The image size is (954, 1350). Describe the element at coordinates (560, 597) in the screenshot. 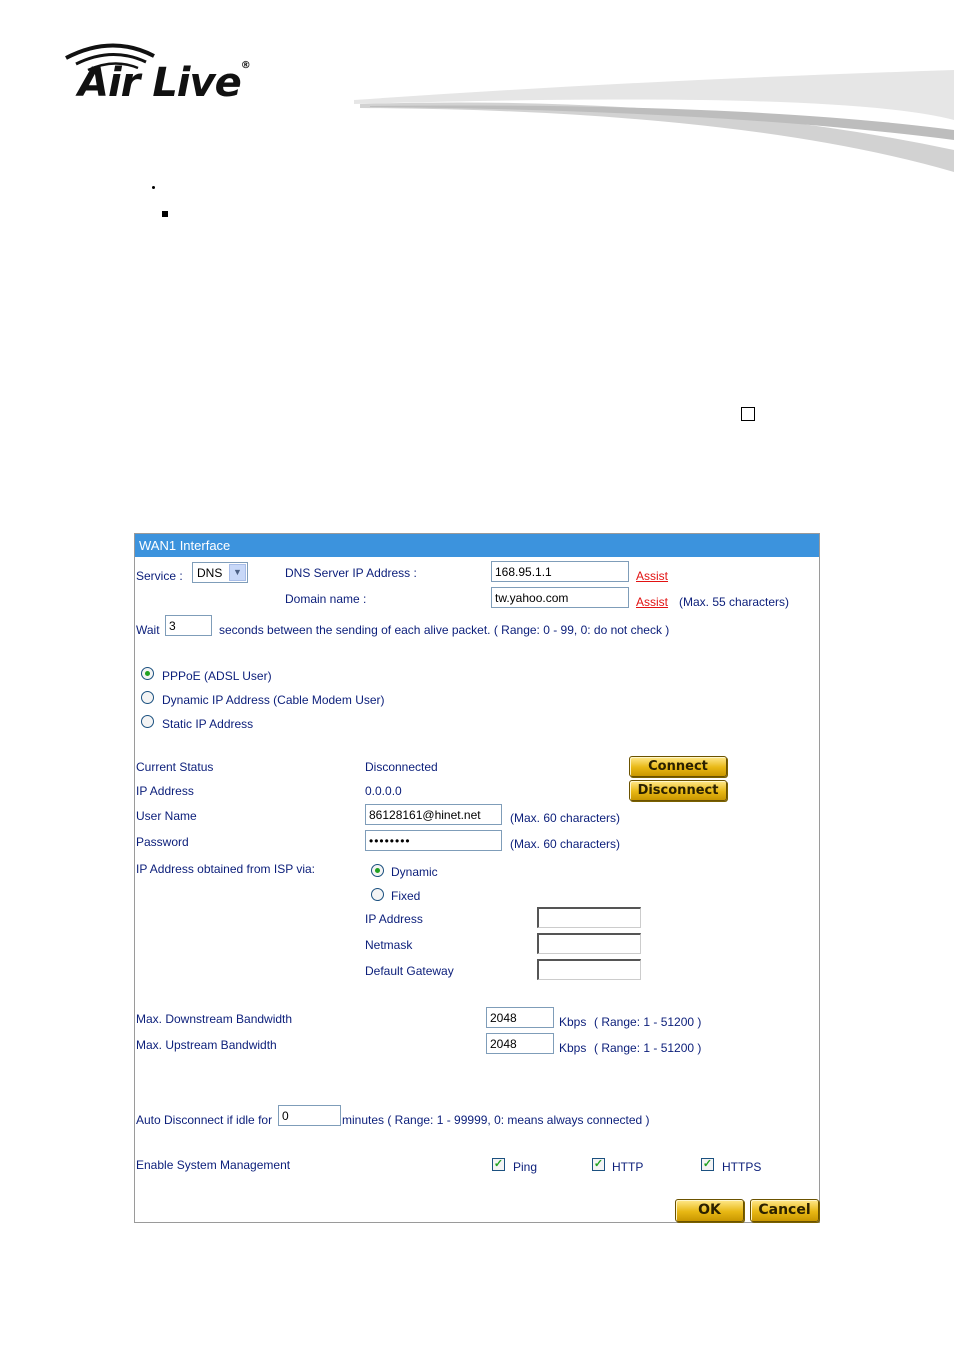

I see `domain-input` at that location.